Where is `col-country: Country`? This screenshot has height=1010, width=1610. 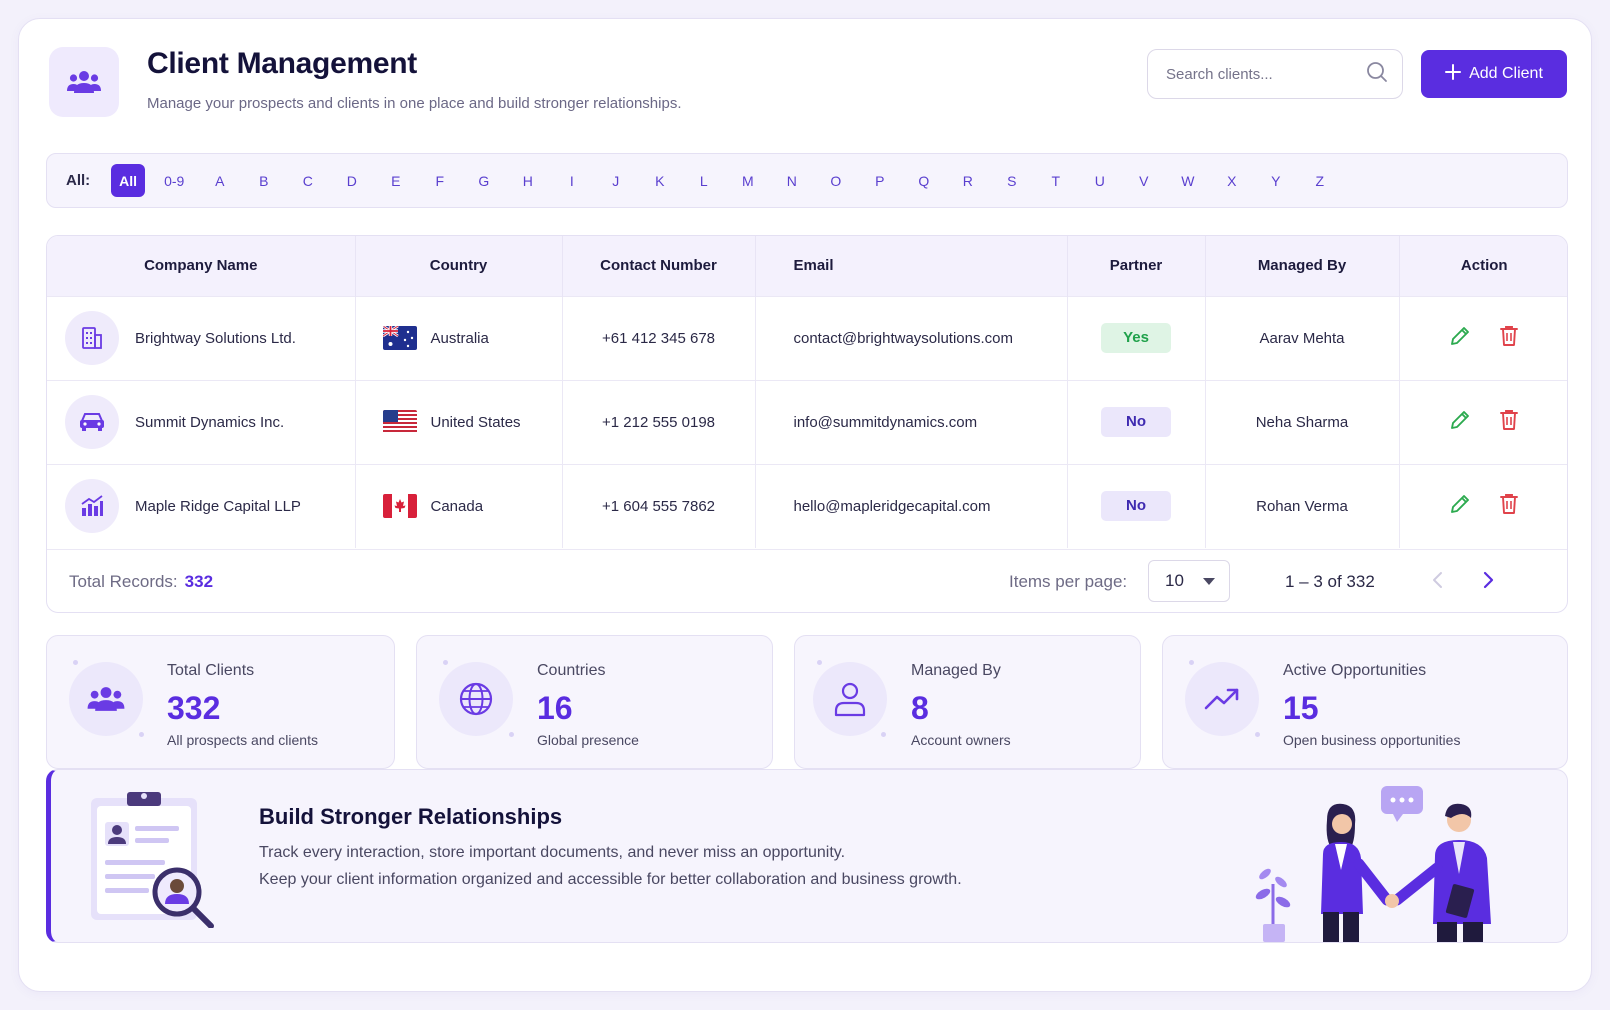 col-country: Country is located at coordinates (459, 266).